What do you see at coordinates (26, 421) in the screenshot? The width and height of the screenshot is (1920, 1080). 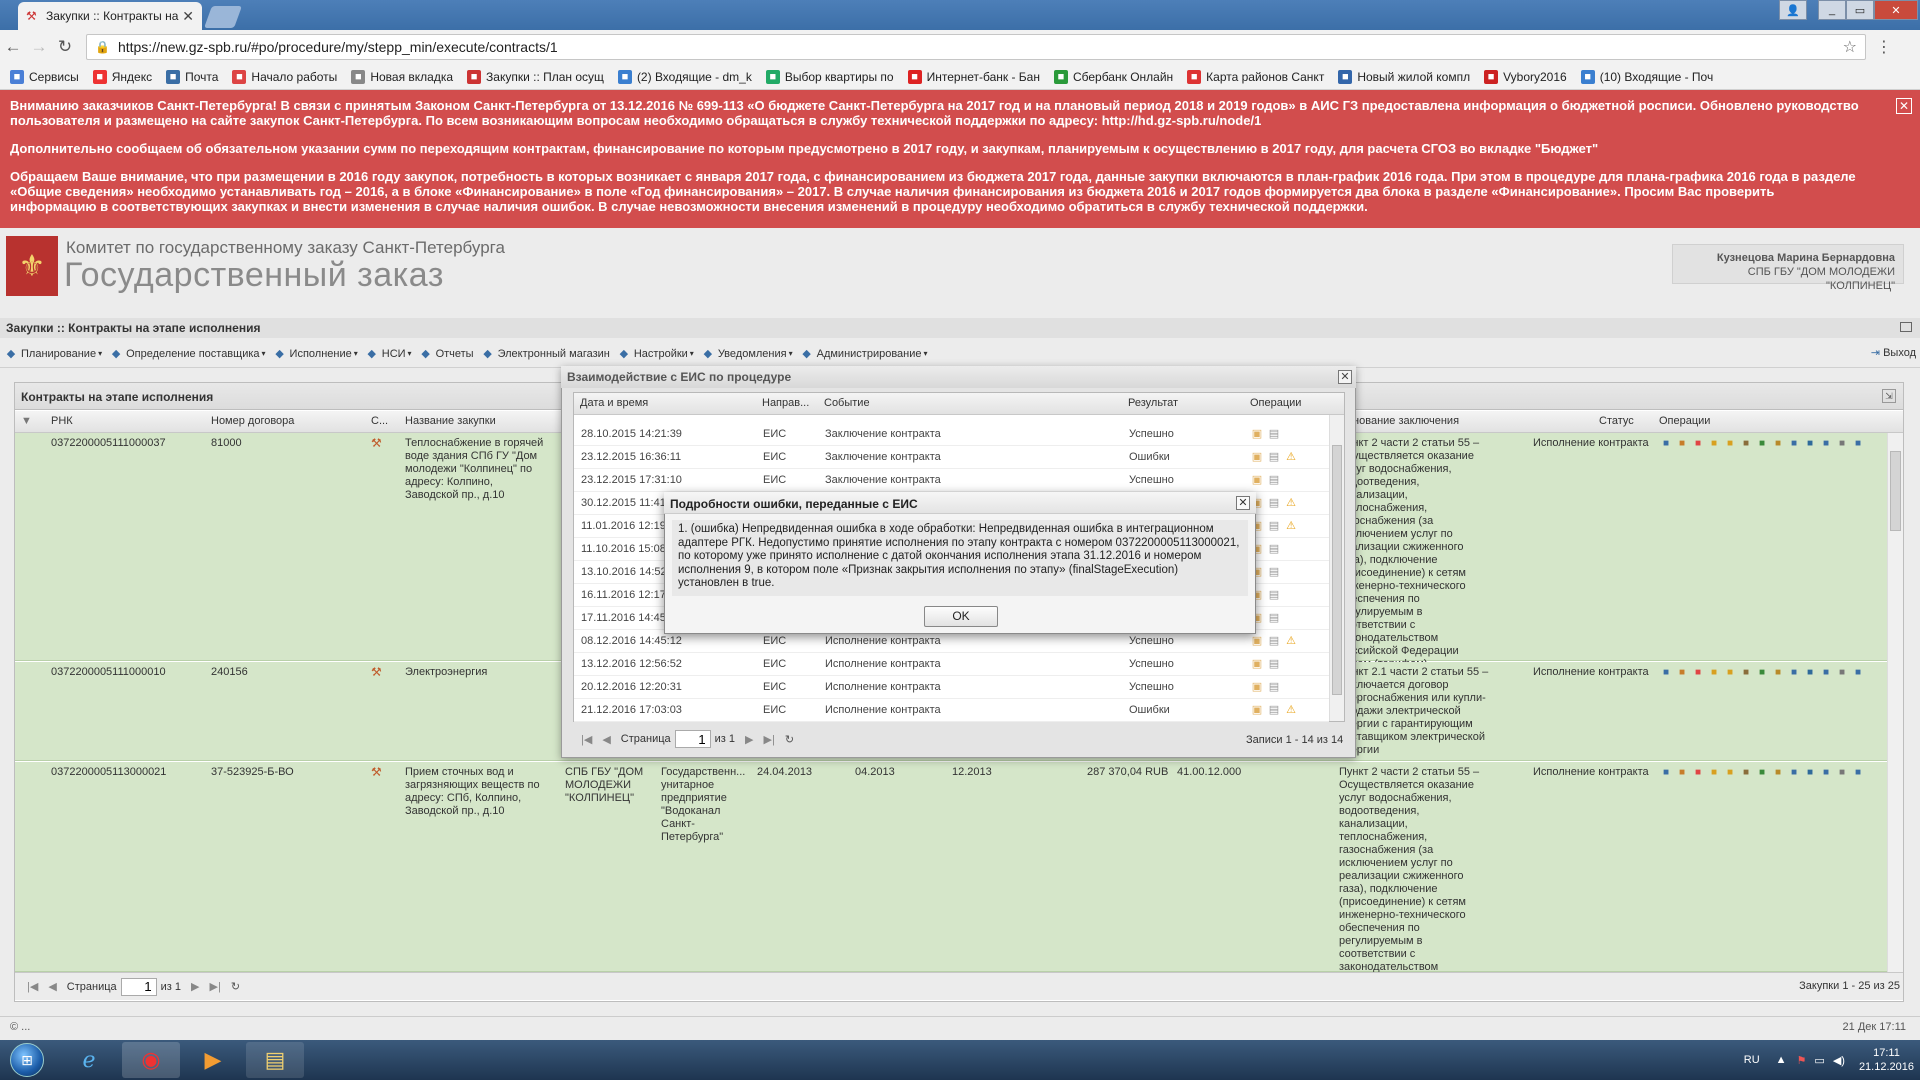 I see `filter-icon: ▼` at bounding box center [26, 421].